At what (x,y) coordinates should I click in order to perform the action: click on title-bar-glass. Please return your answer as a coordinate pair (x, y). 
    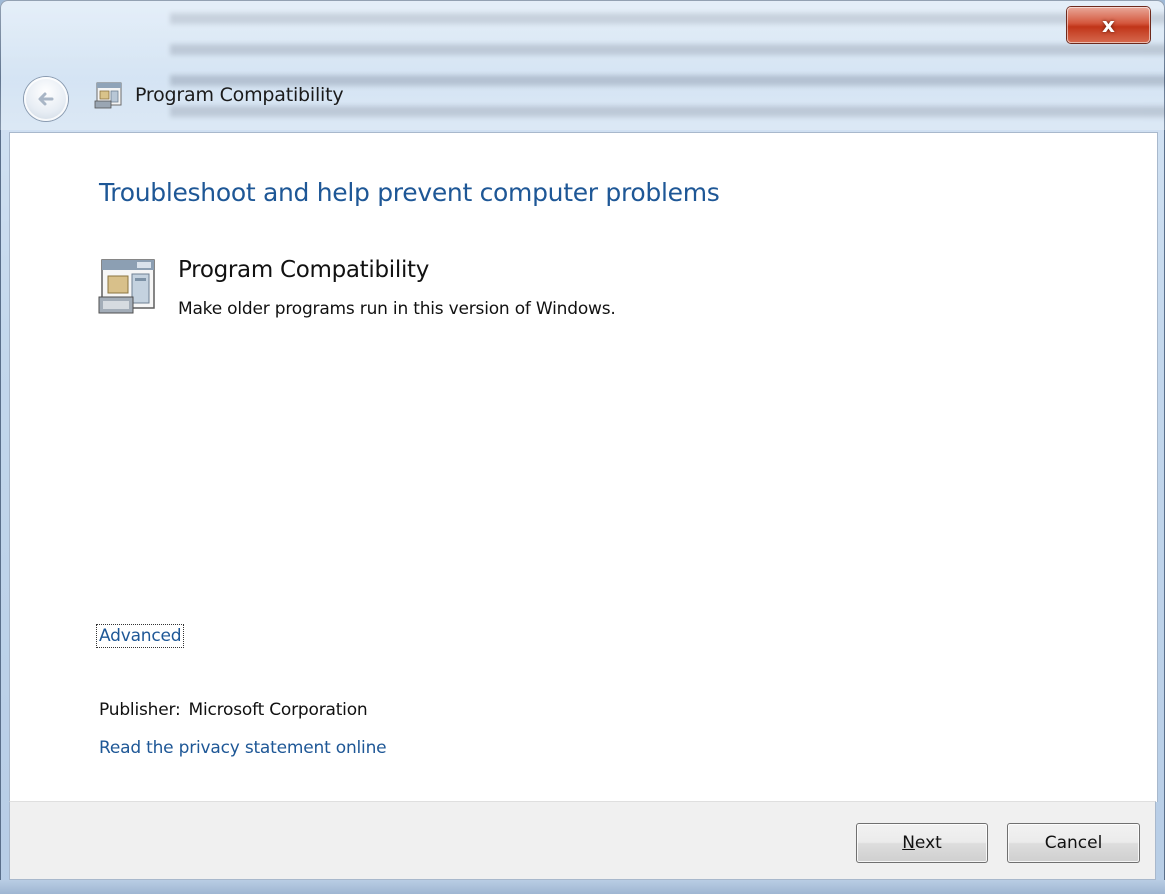
    Looking at the image, I should click on (582, 65).